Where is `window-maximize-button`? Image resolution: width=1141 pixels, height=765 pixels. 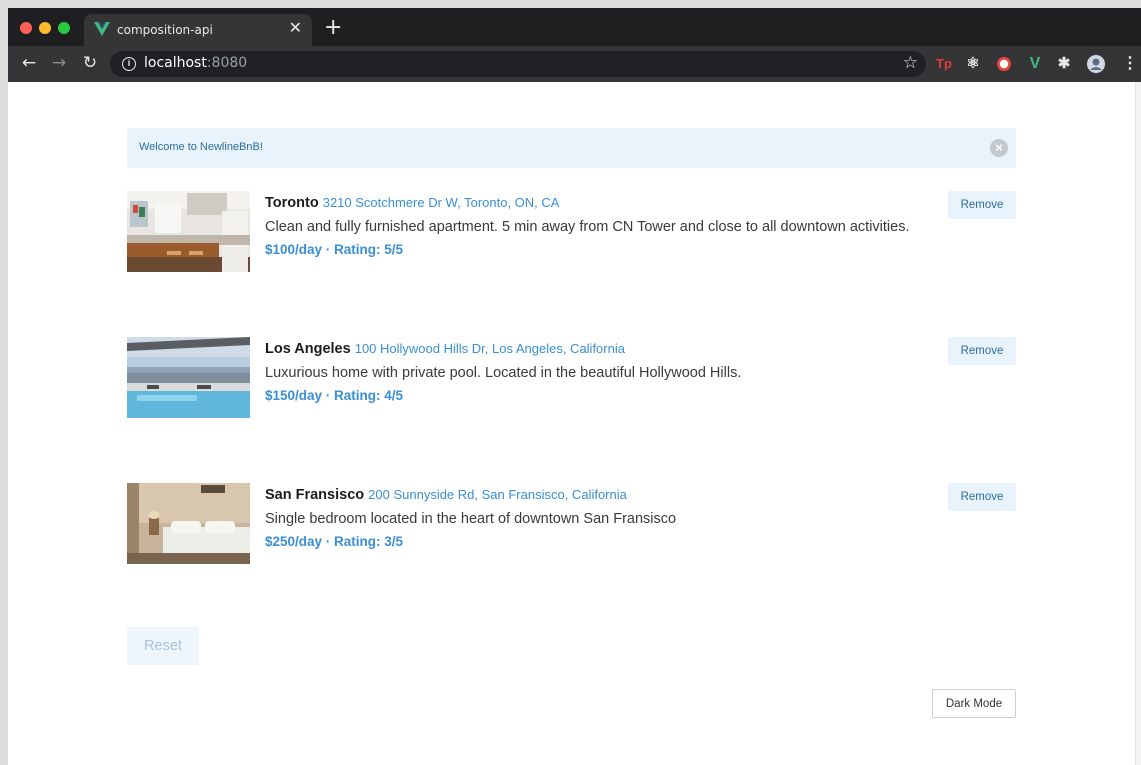 window-maximize-button is located at coordinates (64, 28).